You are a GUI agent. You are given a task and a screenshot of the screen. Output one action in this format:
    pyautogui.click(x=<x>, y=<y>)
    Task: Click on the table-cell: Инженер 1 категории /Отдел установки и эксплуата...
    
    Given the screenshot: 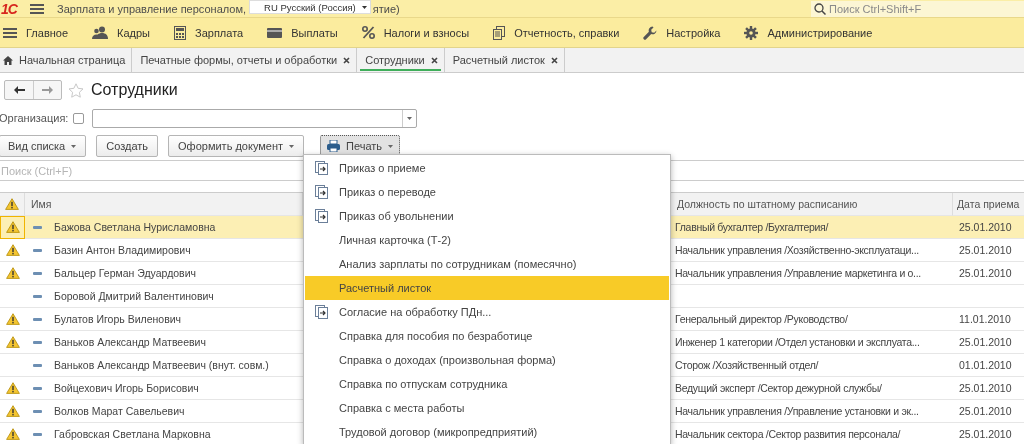 What is the action you would take?
    pyautogui.click(x=812, y=342)
    